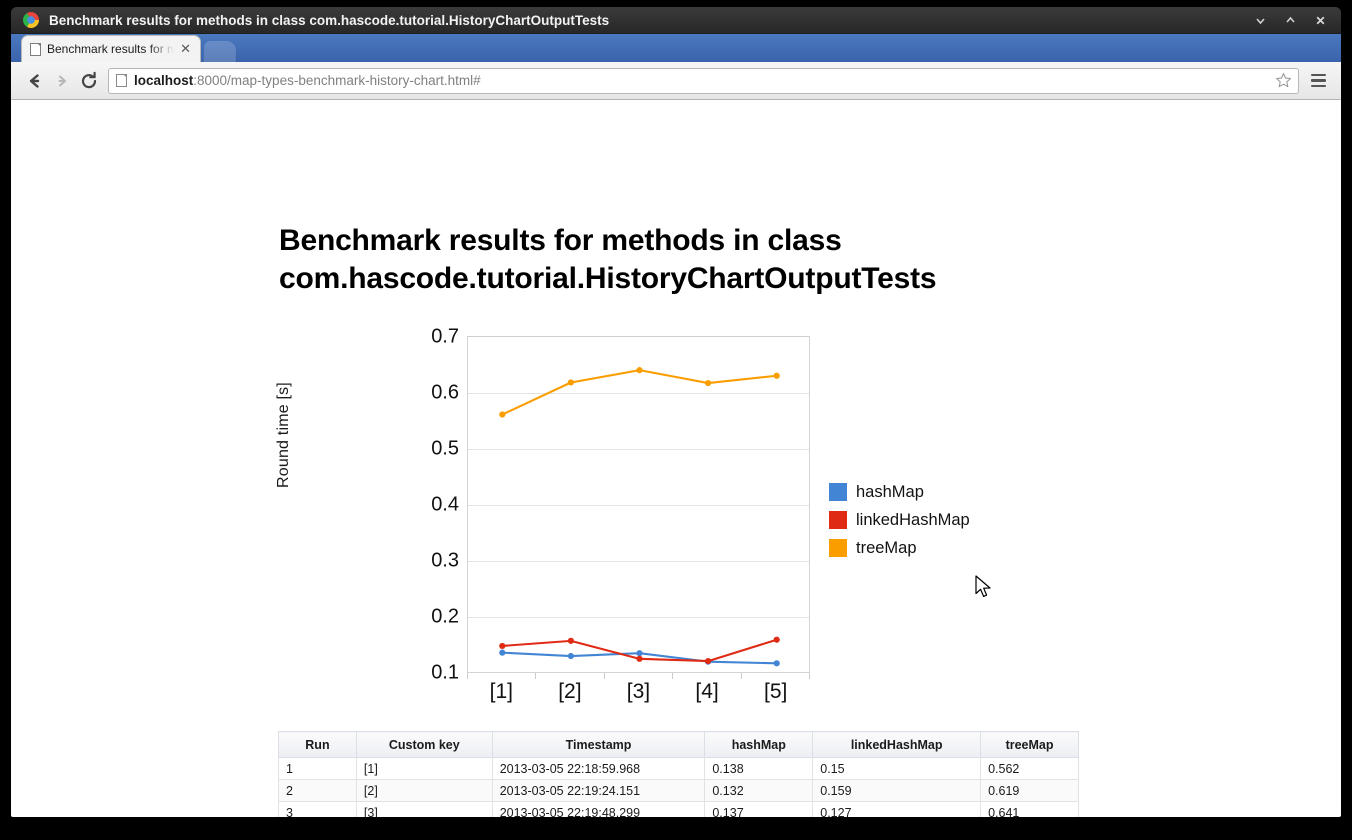 The height and width of the screenshot is (840, 1352). What do you see at coordinates (1320, 21) in the screenshot?
I see `close-button` at bounding box center [1320, 21].